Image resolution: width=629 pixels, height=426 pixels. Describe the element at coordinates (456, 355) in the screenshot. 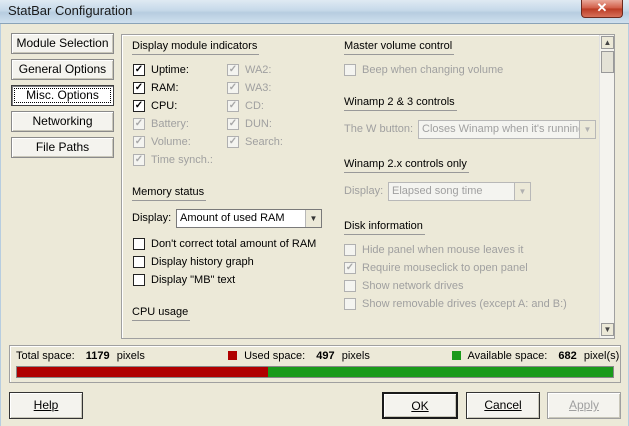

I see `available-color-swatch` at that location.